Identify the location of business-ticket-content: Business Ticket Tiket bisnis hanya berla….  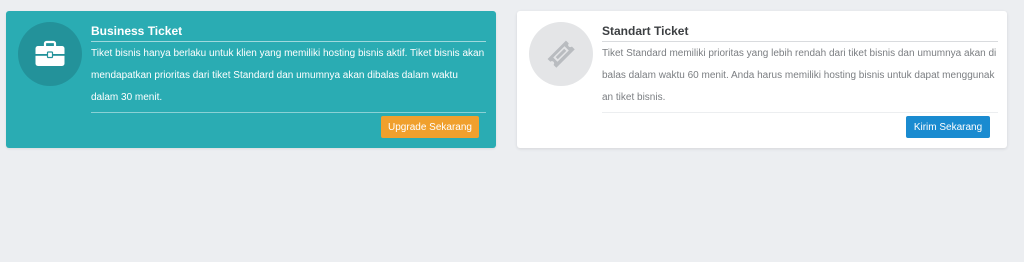
(288, 68).